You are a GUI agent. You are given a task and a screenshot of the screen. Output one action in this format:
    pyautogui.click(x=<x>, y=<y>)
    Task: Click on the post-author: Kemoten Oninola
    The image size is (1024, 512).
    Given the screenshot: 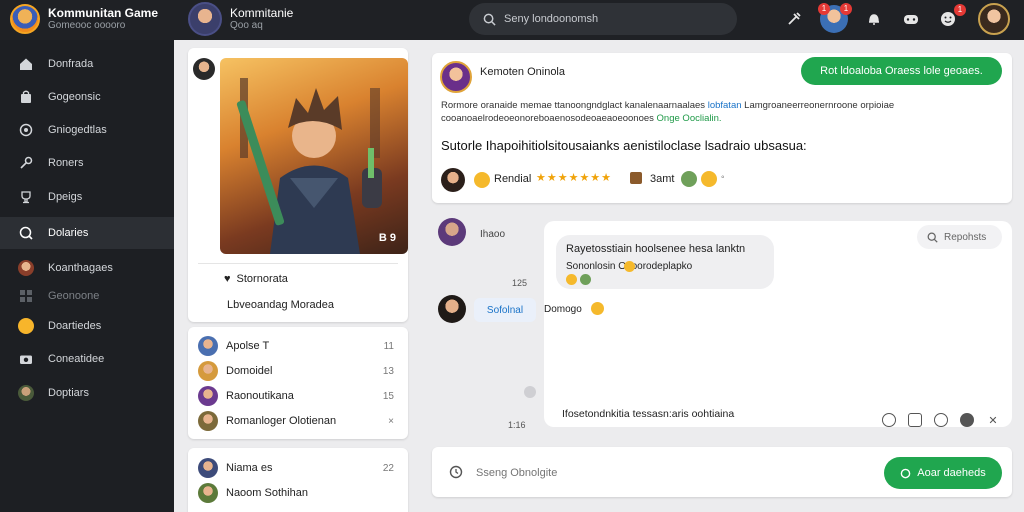 What is the action you would take?
    pyautogui.click(x=522, y=72)
    